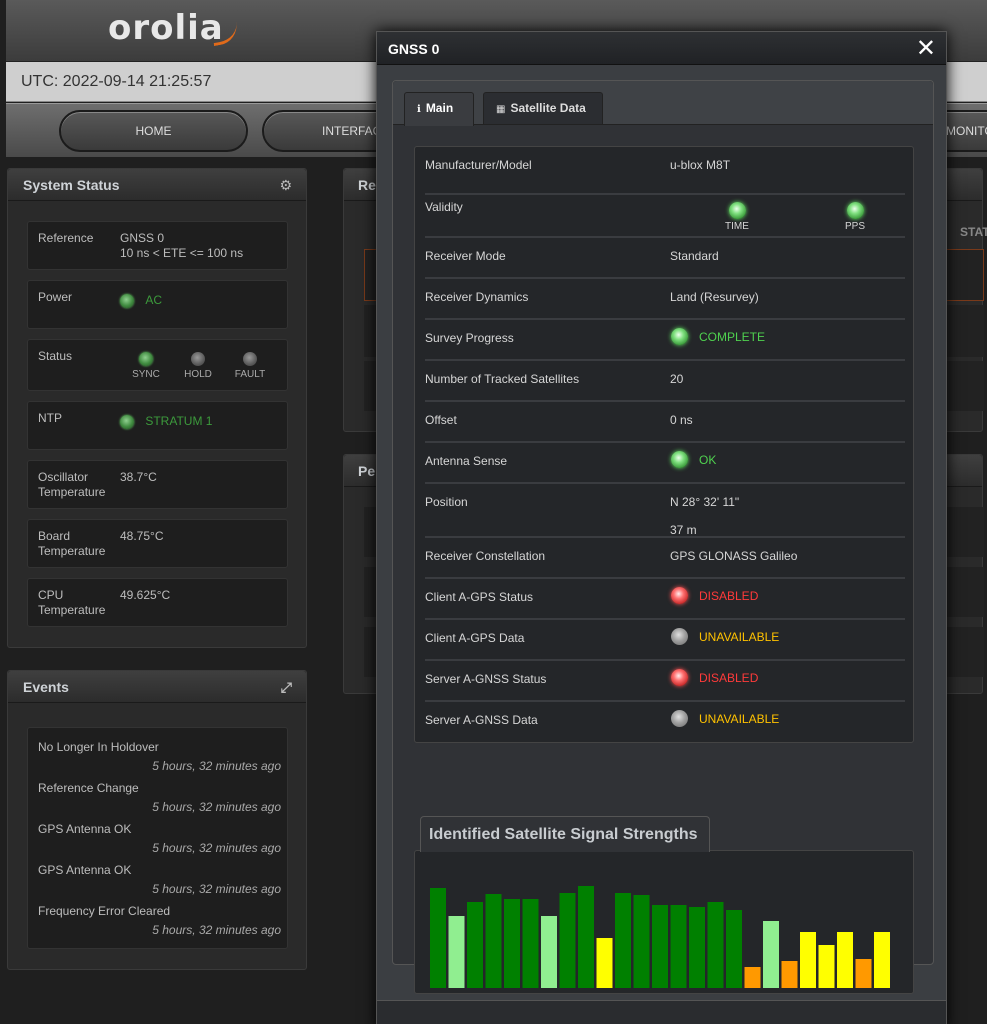 Image resolution: width=987 pixels, height=1024 pixels. I want to click on expand-icon: ⤢, so click(286, 687).